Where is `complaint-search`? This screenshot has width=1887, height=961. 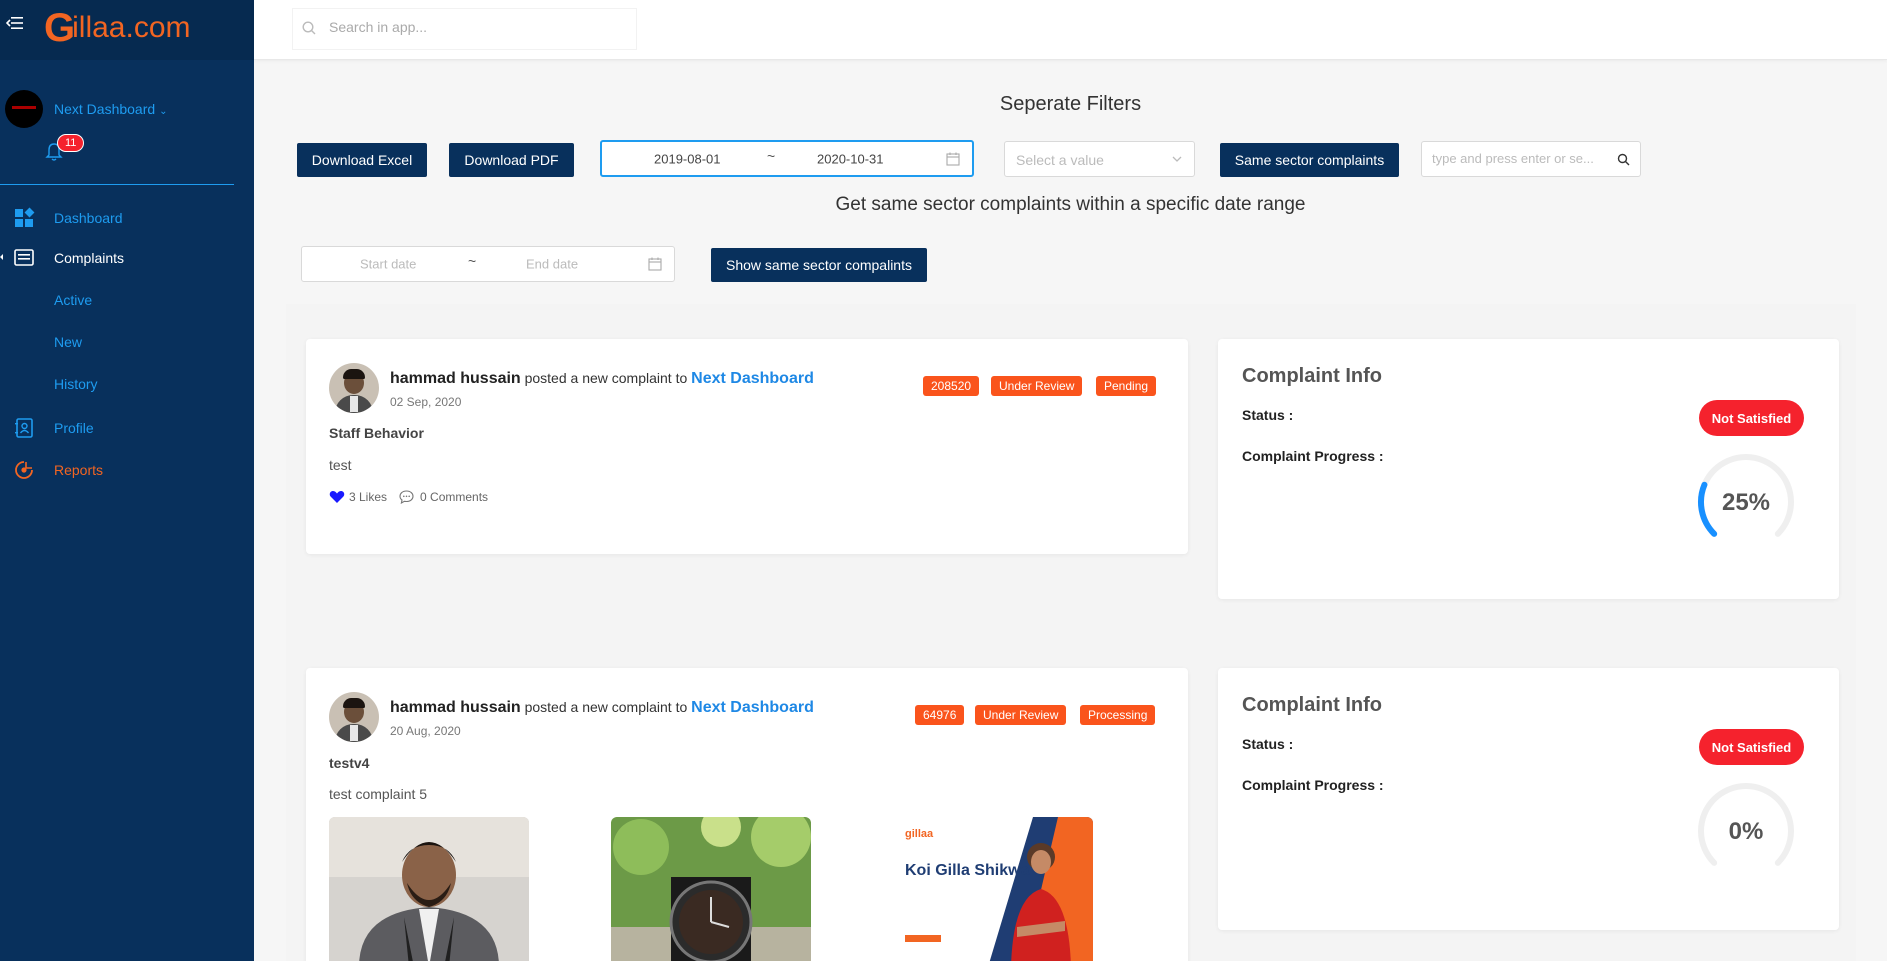
complaint-search is located at coordinates (1531, 159).